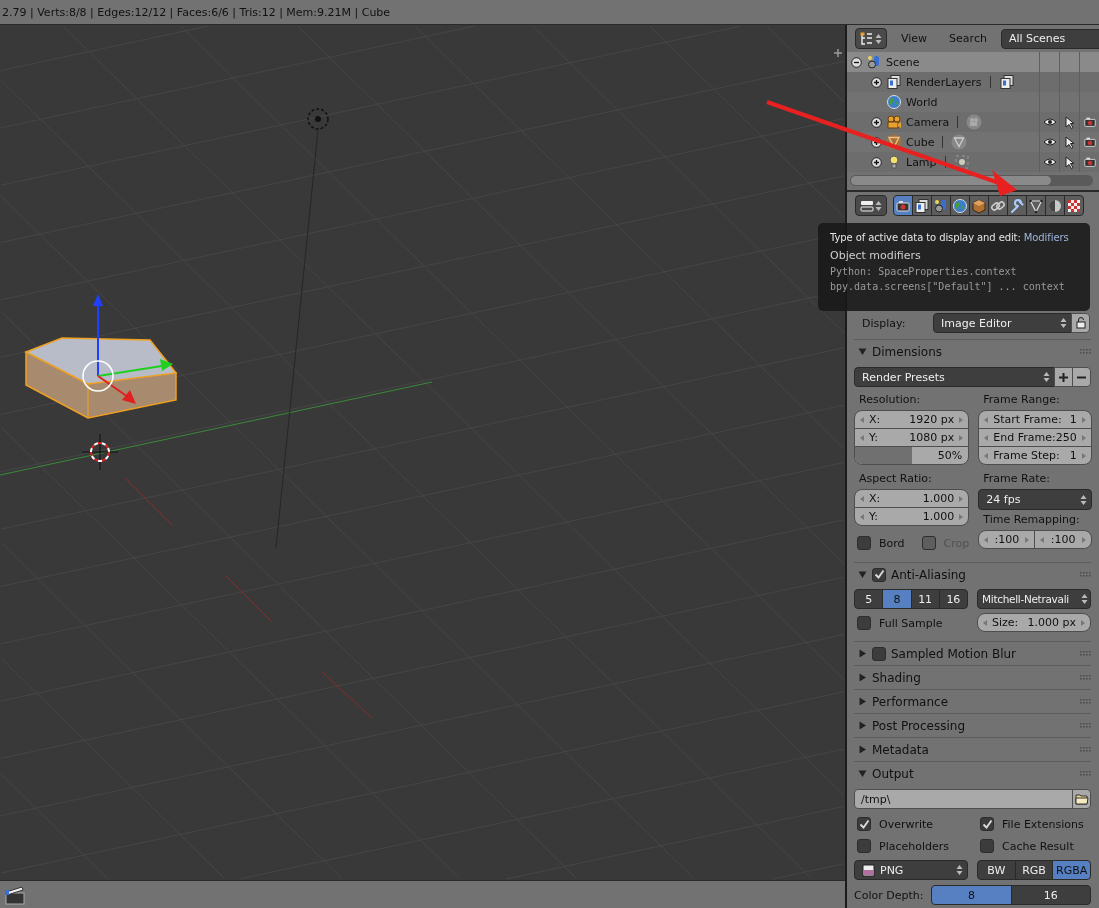  I want to click on field-label: Color Depth:, so click(889, 895).